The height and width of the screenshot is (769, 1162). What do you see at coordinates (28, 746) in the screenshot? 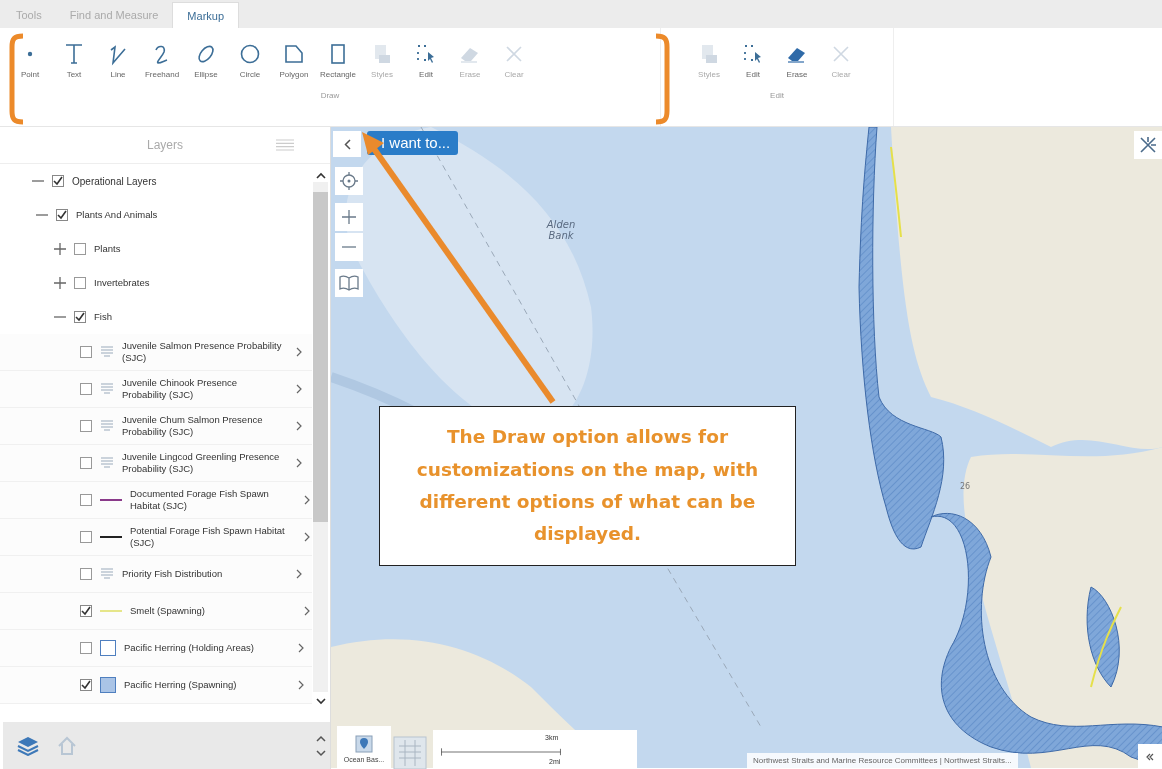
I see `layers-icon` at bounding box center [28, 746].